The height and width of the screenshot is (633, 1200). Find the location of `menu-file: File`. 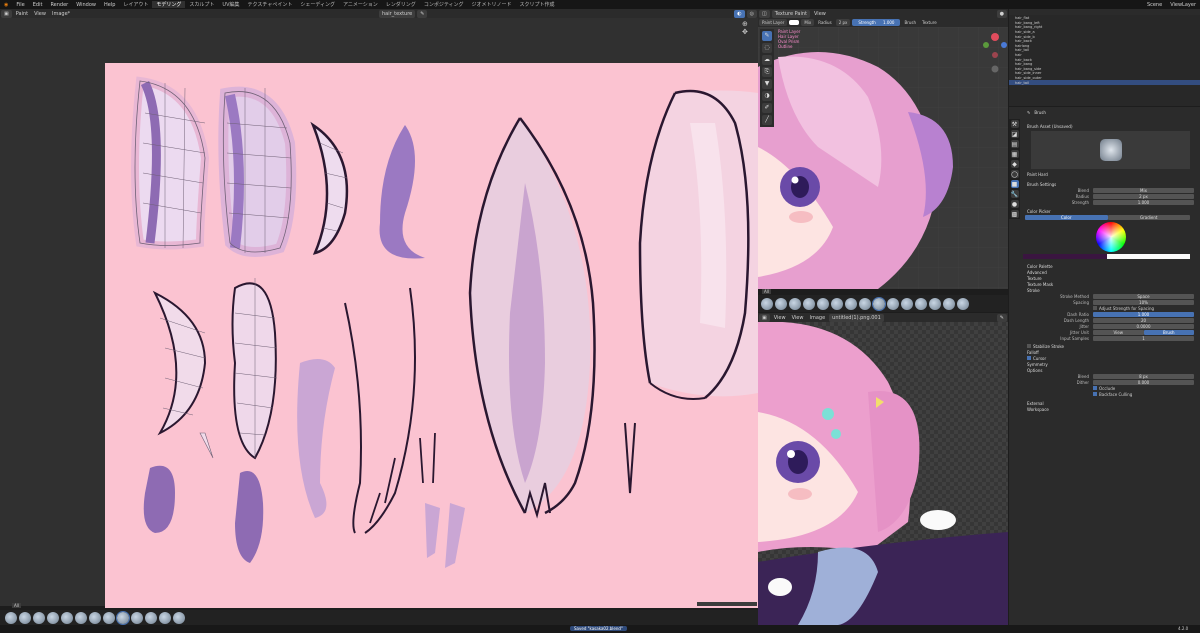

menu-file: File is located at coordinates (20, 5).